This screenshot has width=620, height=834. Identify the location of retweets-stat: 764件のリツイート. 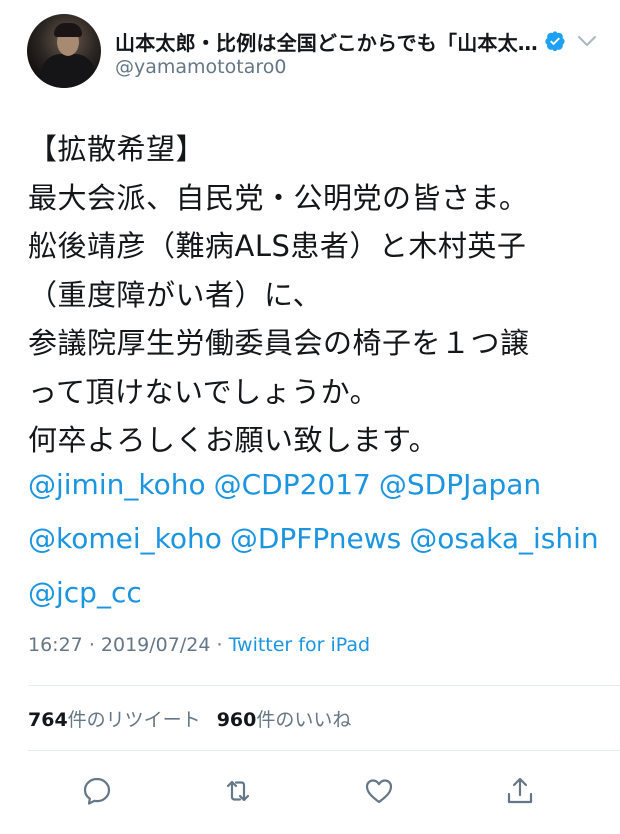
(114, 720).